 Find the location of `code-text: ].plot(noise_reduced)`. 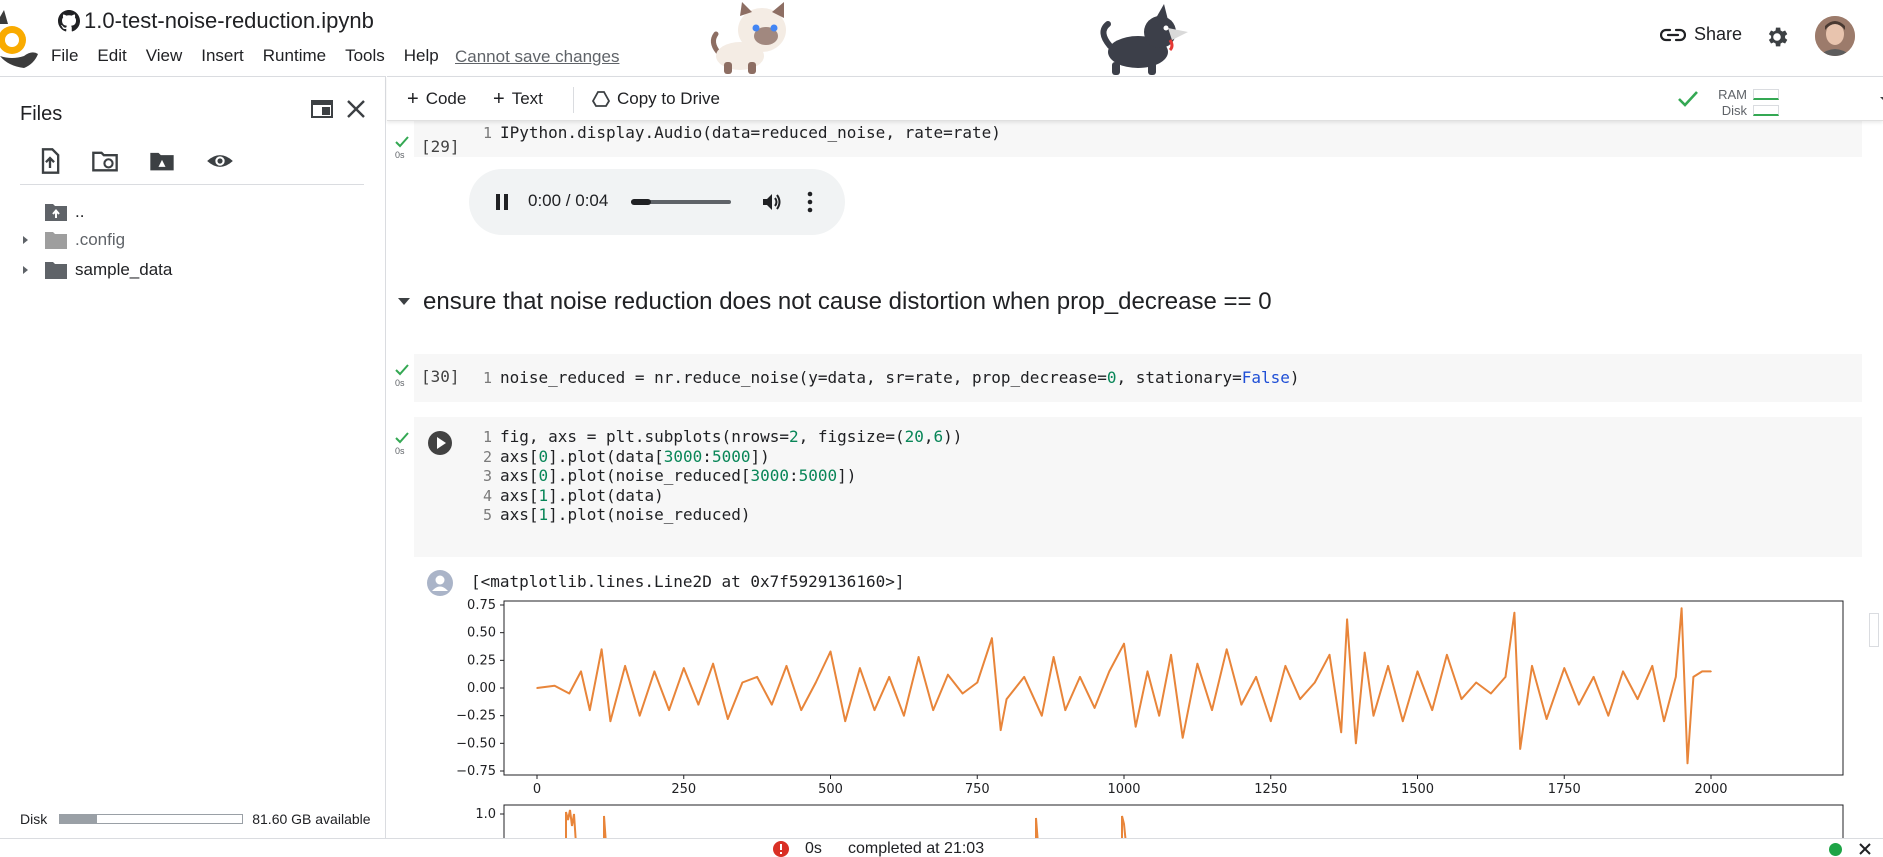

code-text: ].plot(noise_reduced) is located at coordinates (649, 515).